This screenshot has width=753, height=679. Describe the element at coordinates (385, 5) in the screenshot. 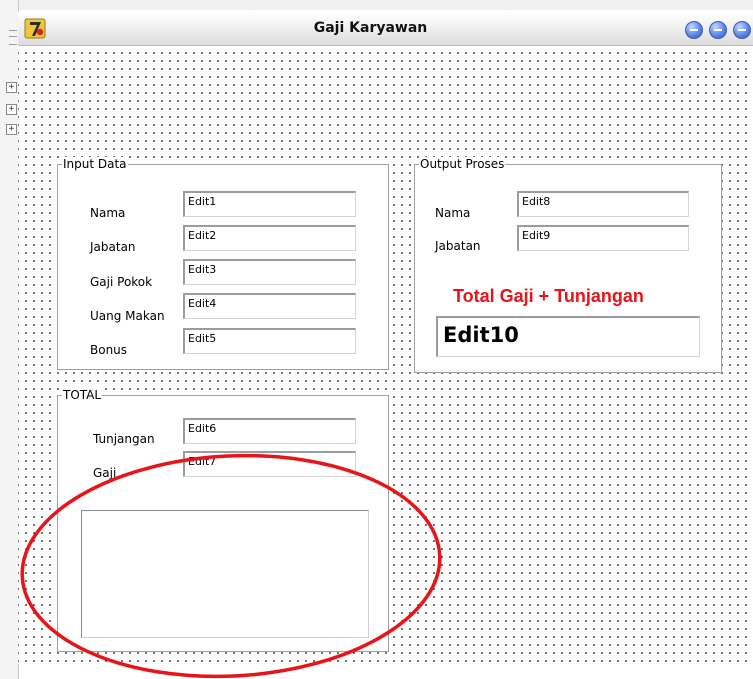

I see `ide-header-peek` at that location.